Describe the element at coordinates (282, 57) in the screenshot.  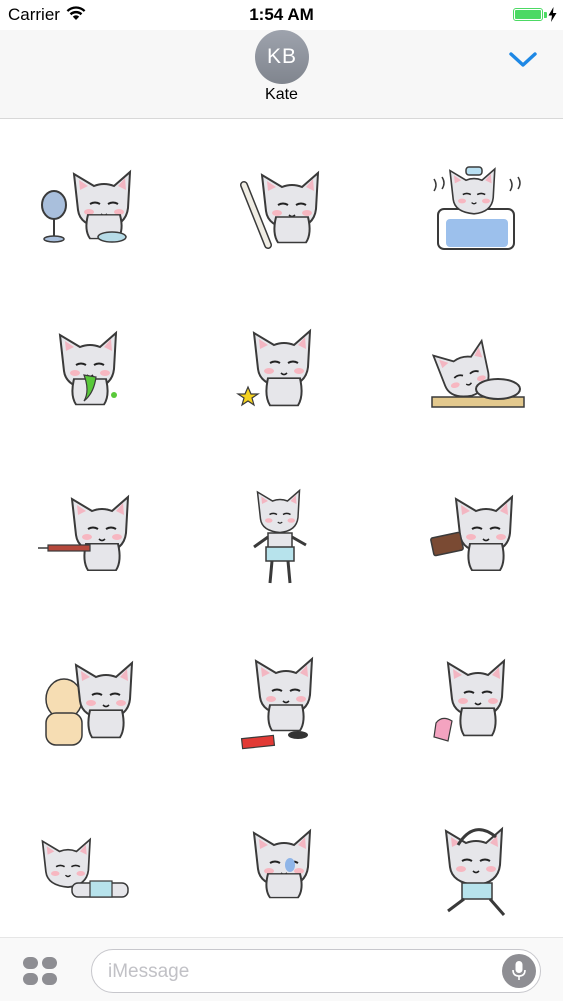
I see `avatar: KB` at that location.